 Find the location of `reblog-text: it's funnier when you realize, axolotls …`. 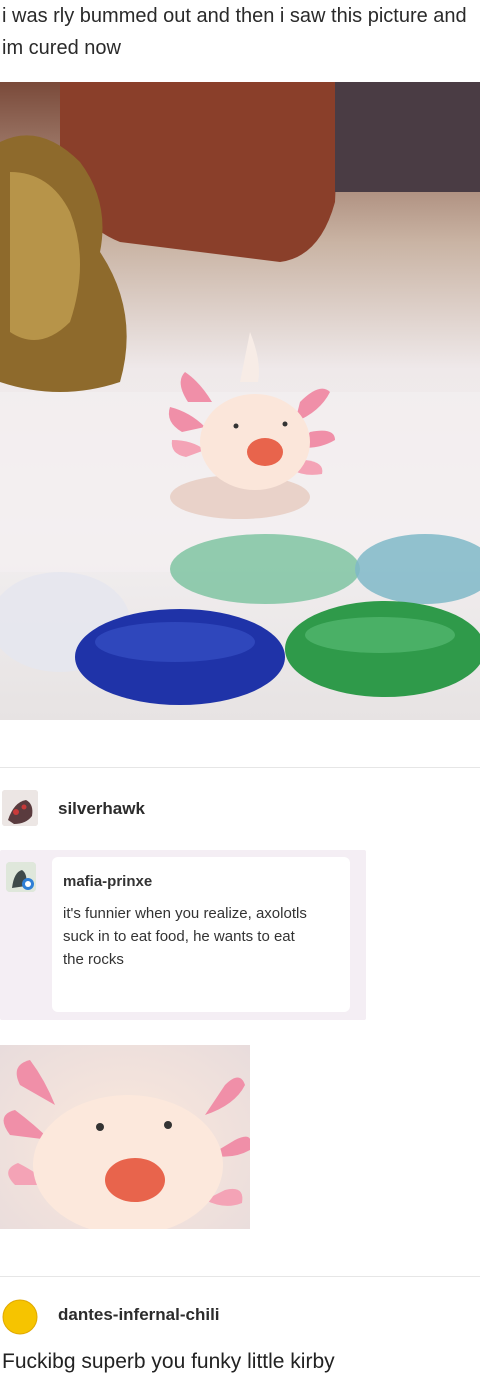

reblog-text: it's funnier when you realize, axolotls … is located at coordinates (185, 936).